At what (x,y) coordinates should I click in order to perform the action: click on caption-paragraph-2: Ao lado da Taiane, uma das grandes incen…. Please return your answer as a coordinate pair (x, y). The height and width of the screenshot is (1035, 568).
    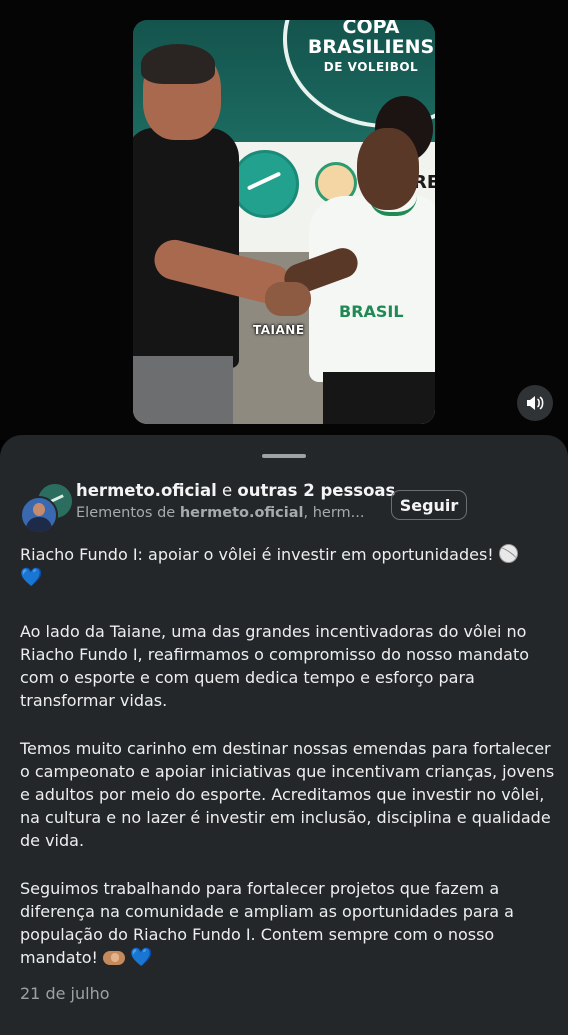
    Looking at the image, I should click on (275, 666).